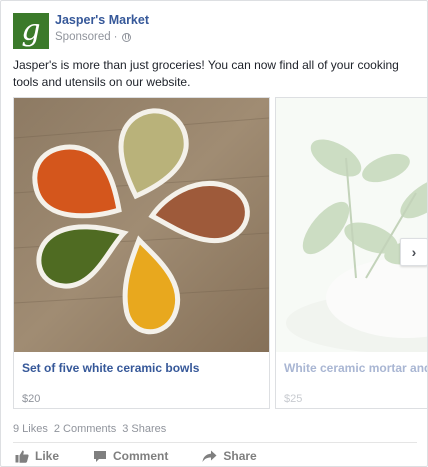  I want to click on sponsored-line: Sponsored ·, so click(93, 37).